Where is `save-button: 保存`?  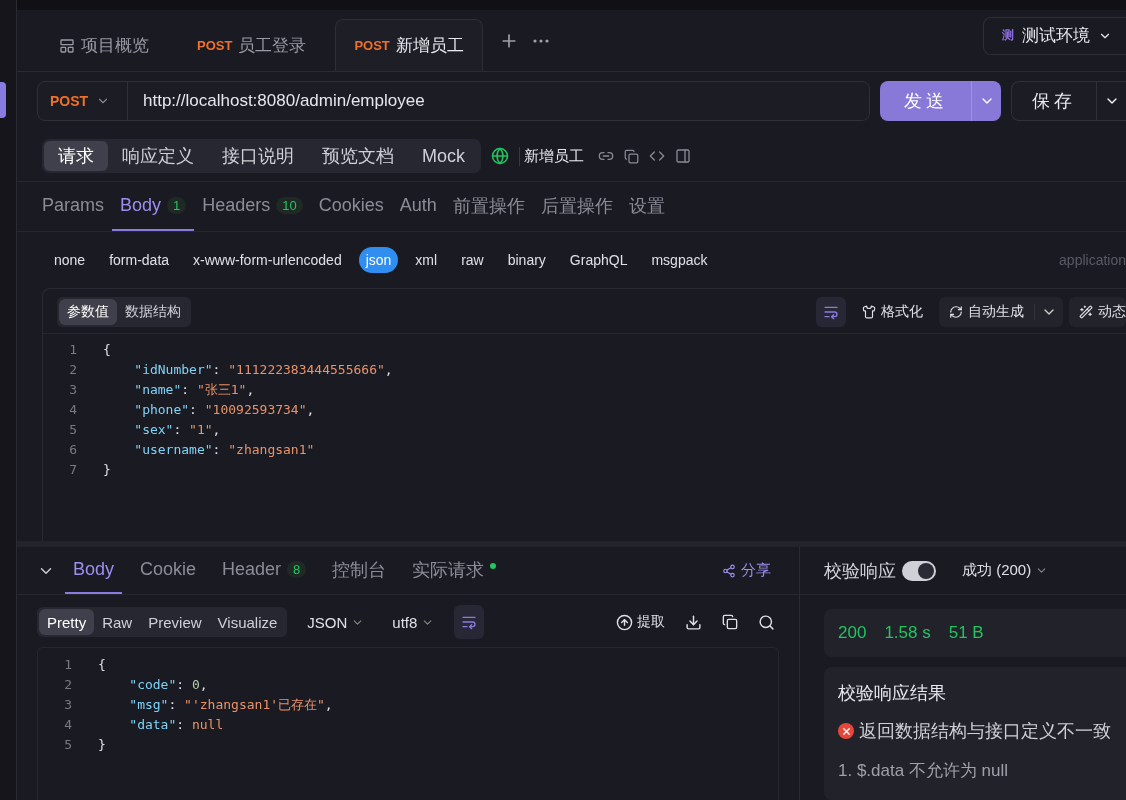
save-button: 保存 is located at coordinates (1068, 101).